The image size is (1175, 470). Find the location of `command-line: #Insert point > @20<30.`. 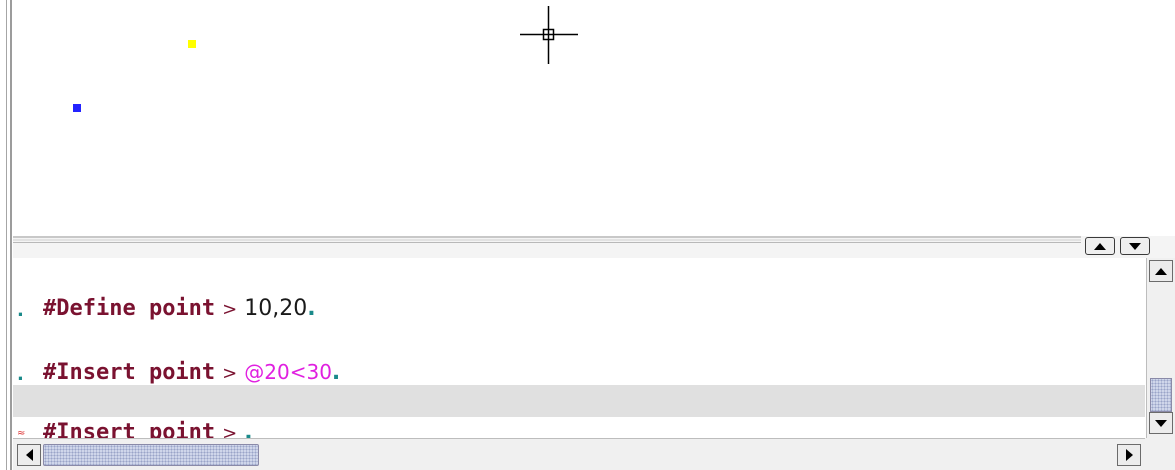

command-line: #Insert point > @20<30. is located at coordinates (177, 354).